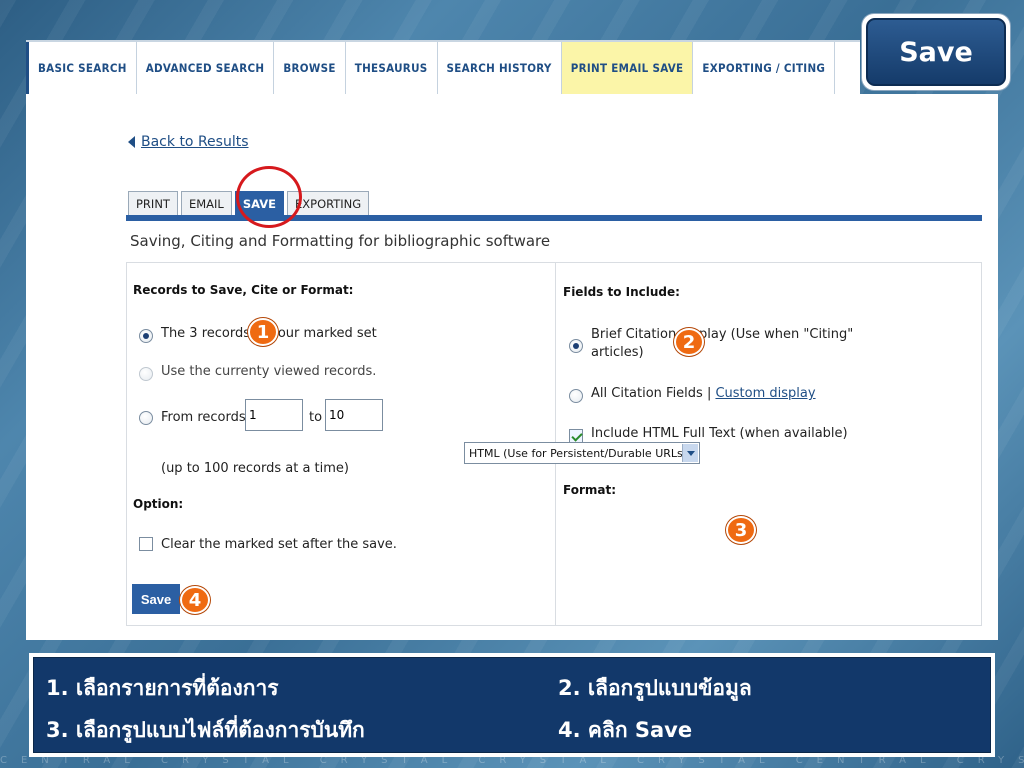 The width and height of the screenshot is (1024, 768). What do you see at coordinates (741, 530) in the screenshot?
I see `step-badge-3: 3` at bounding box center [741, 530].